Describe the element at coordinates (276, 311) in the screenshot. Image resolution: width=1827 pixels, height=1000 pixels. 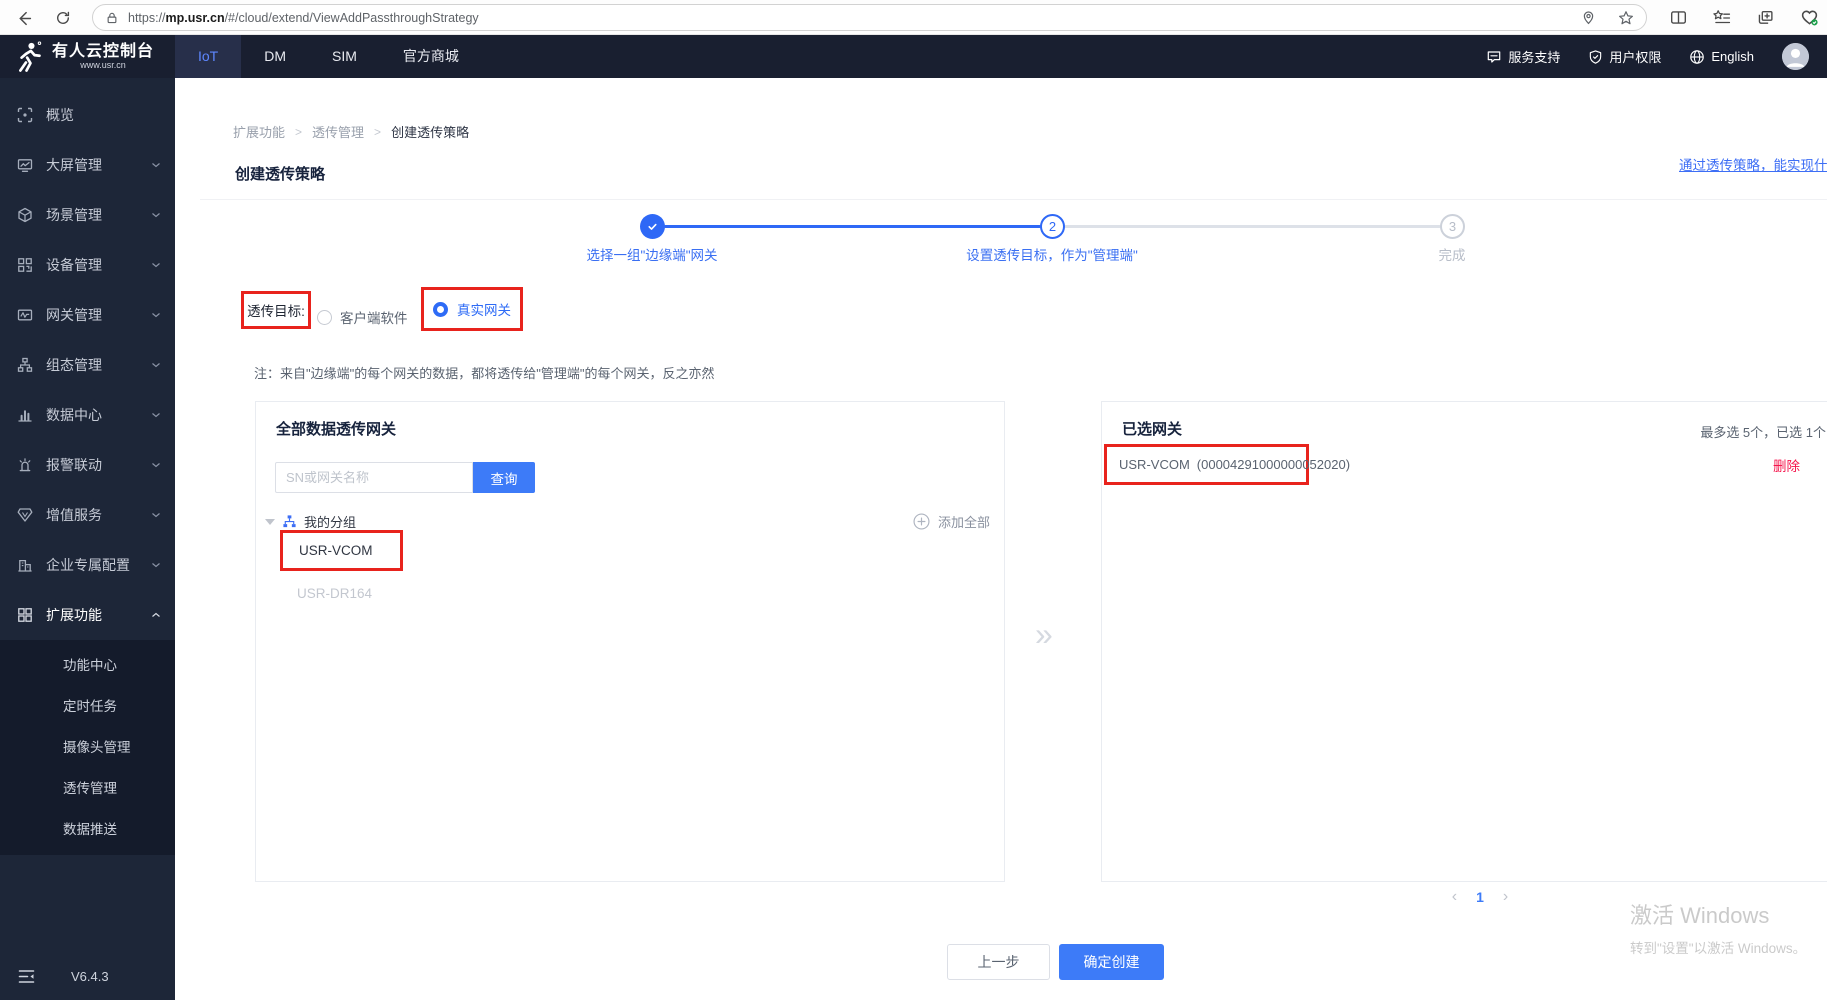
I see `target-label: 透传目标:` at that location.